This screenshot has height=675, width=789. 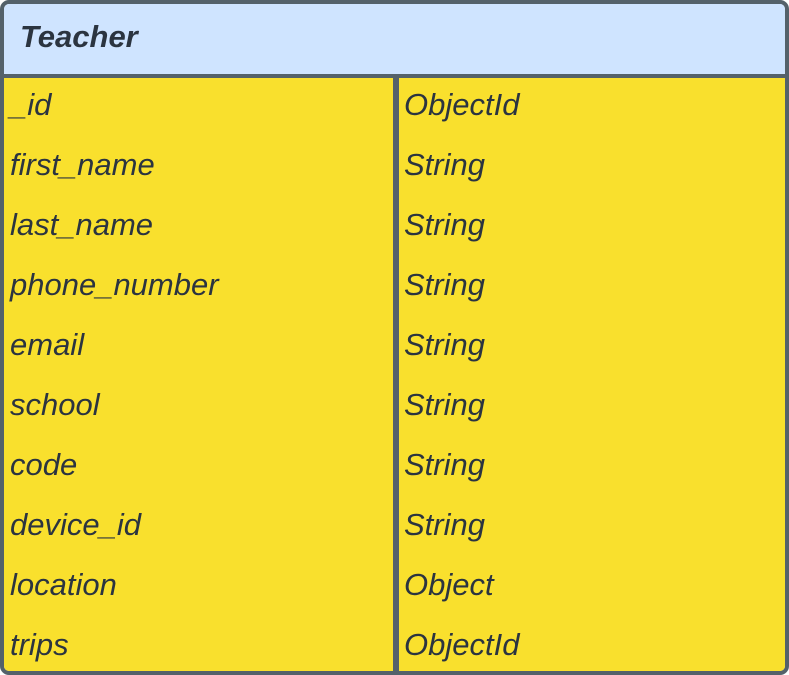 I want to click on field-row: location Object, so click(x=394, y=588).